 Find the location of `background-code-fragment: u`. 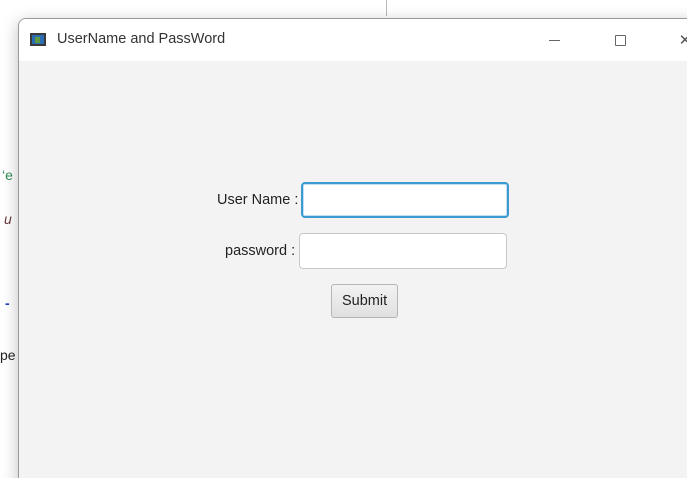

background-code-fragment: u is located at coordinates (8, 219).